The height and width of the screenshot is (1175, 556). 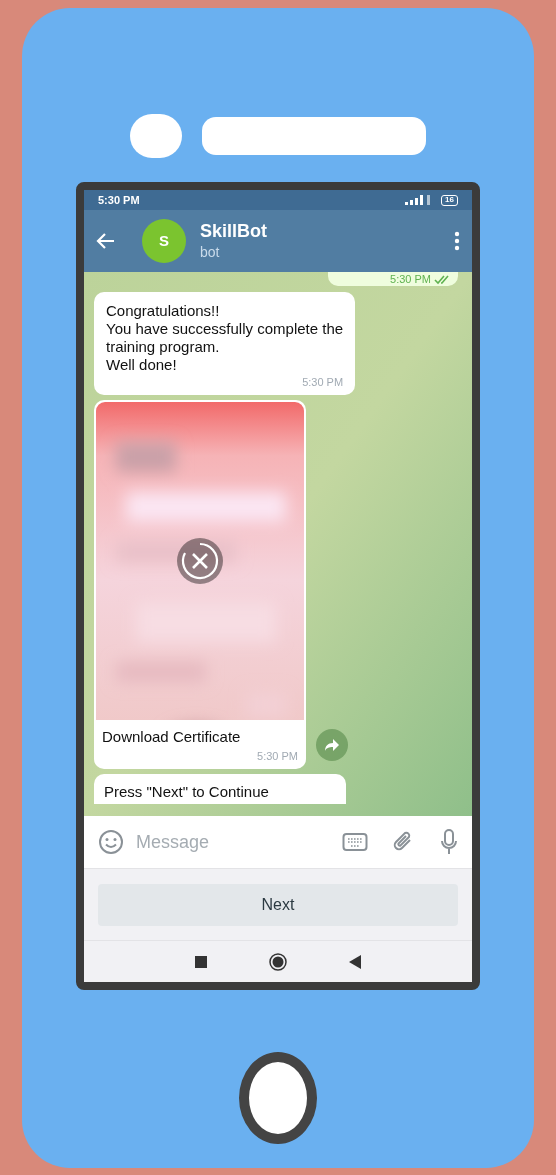 I want to click on cancel-download-icon, so click(x=200, y=560).